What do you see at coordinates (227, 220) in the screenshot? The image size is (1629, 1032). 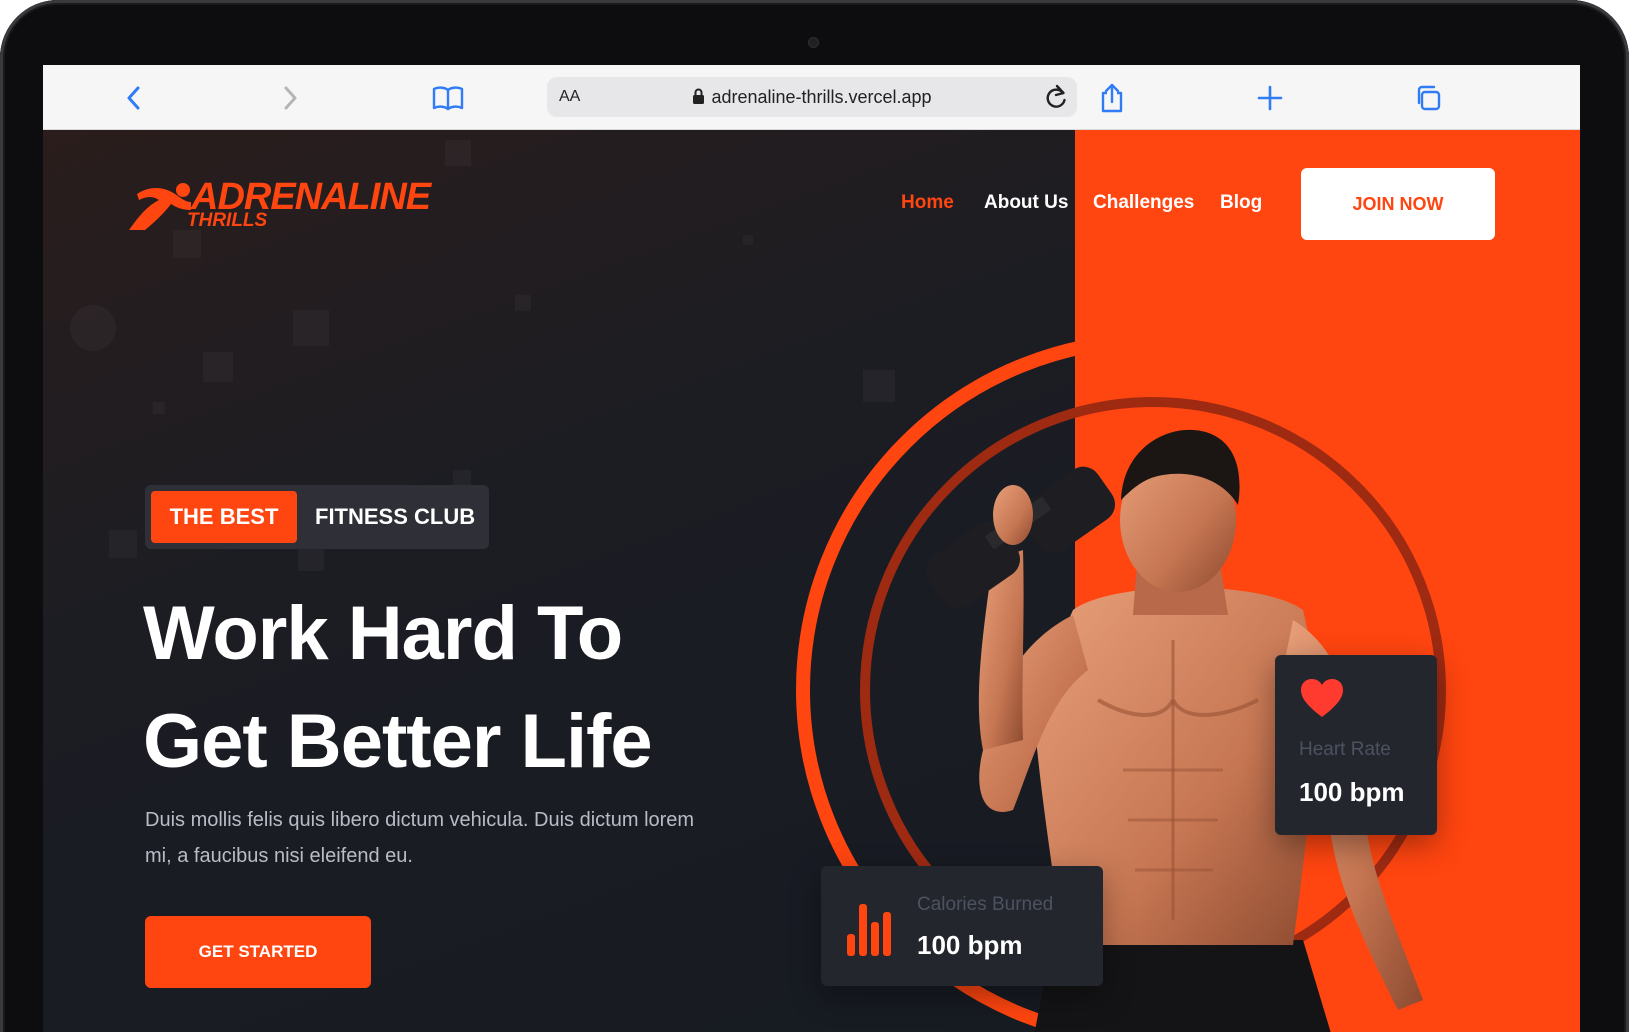 I see `logo-text-secondary: THRILLS` at bounding box center [227, 220].